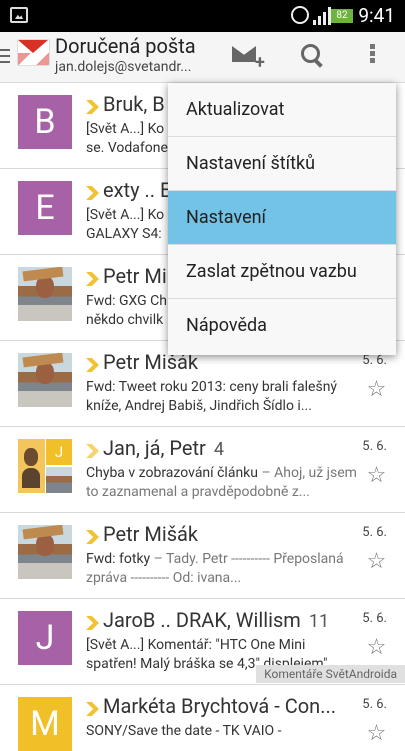 The width and height of the screenshot is (405, 751). I want to click on email-sender: JaroB .. DRAK, Willism 11, so click(216, 620).